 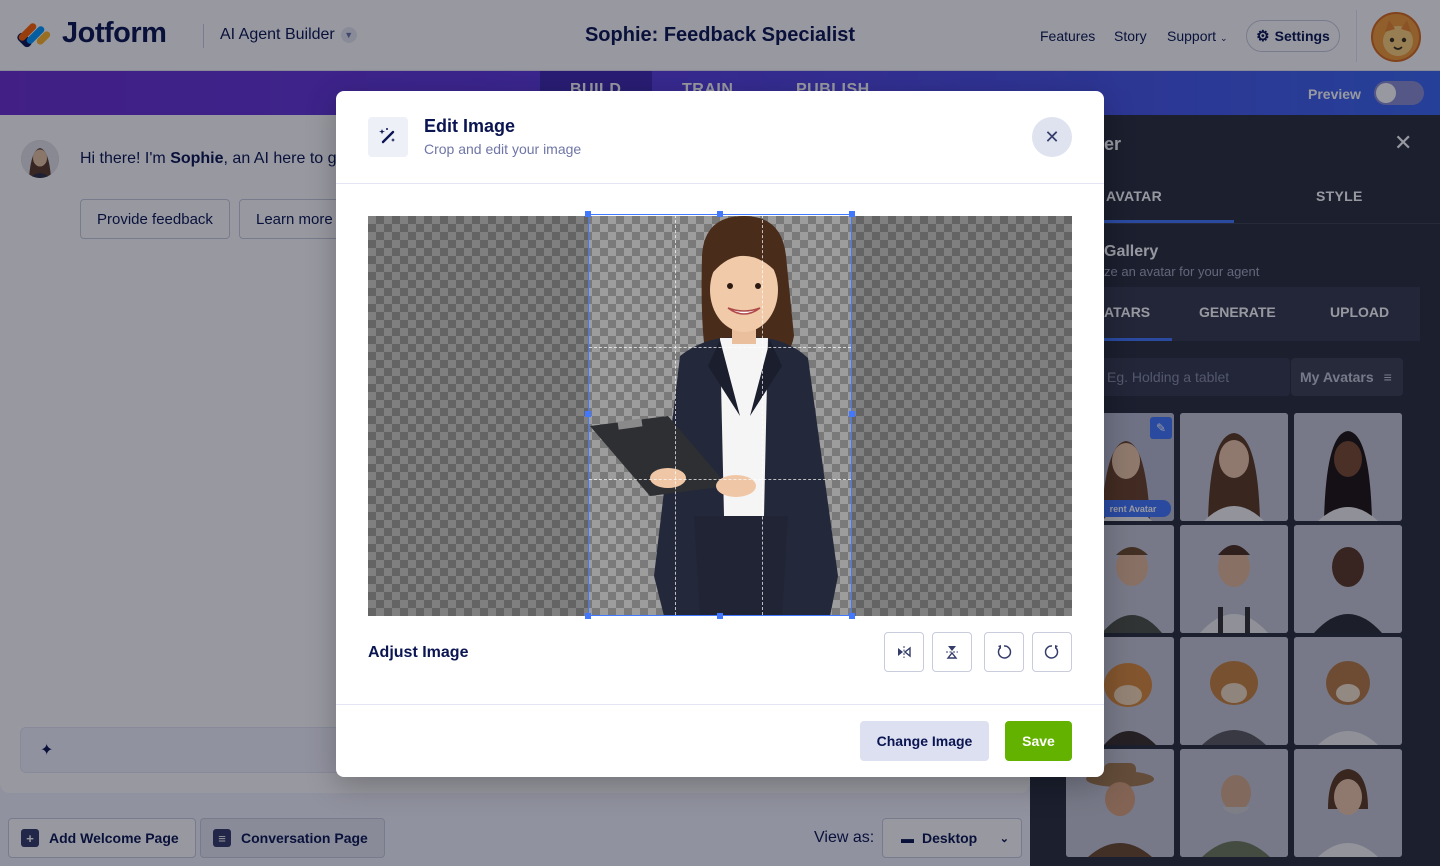 I want to click on flip-vertical-button, so click(x=952, y=652).